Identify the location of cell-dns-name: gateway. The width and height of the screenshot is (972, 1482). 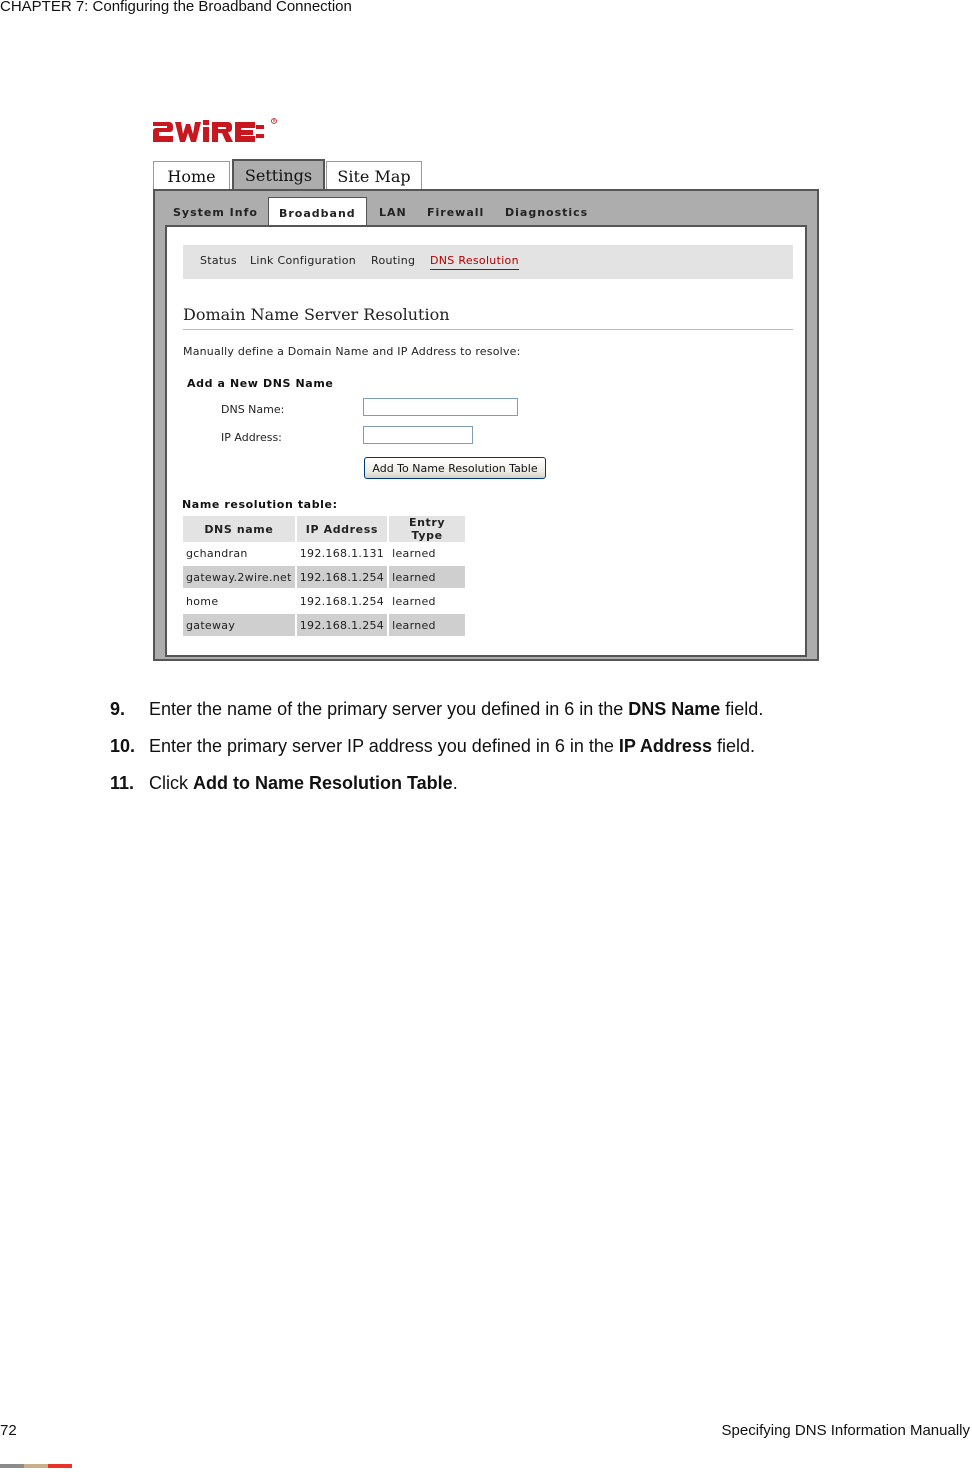
(239, 625).